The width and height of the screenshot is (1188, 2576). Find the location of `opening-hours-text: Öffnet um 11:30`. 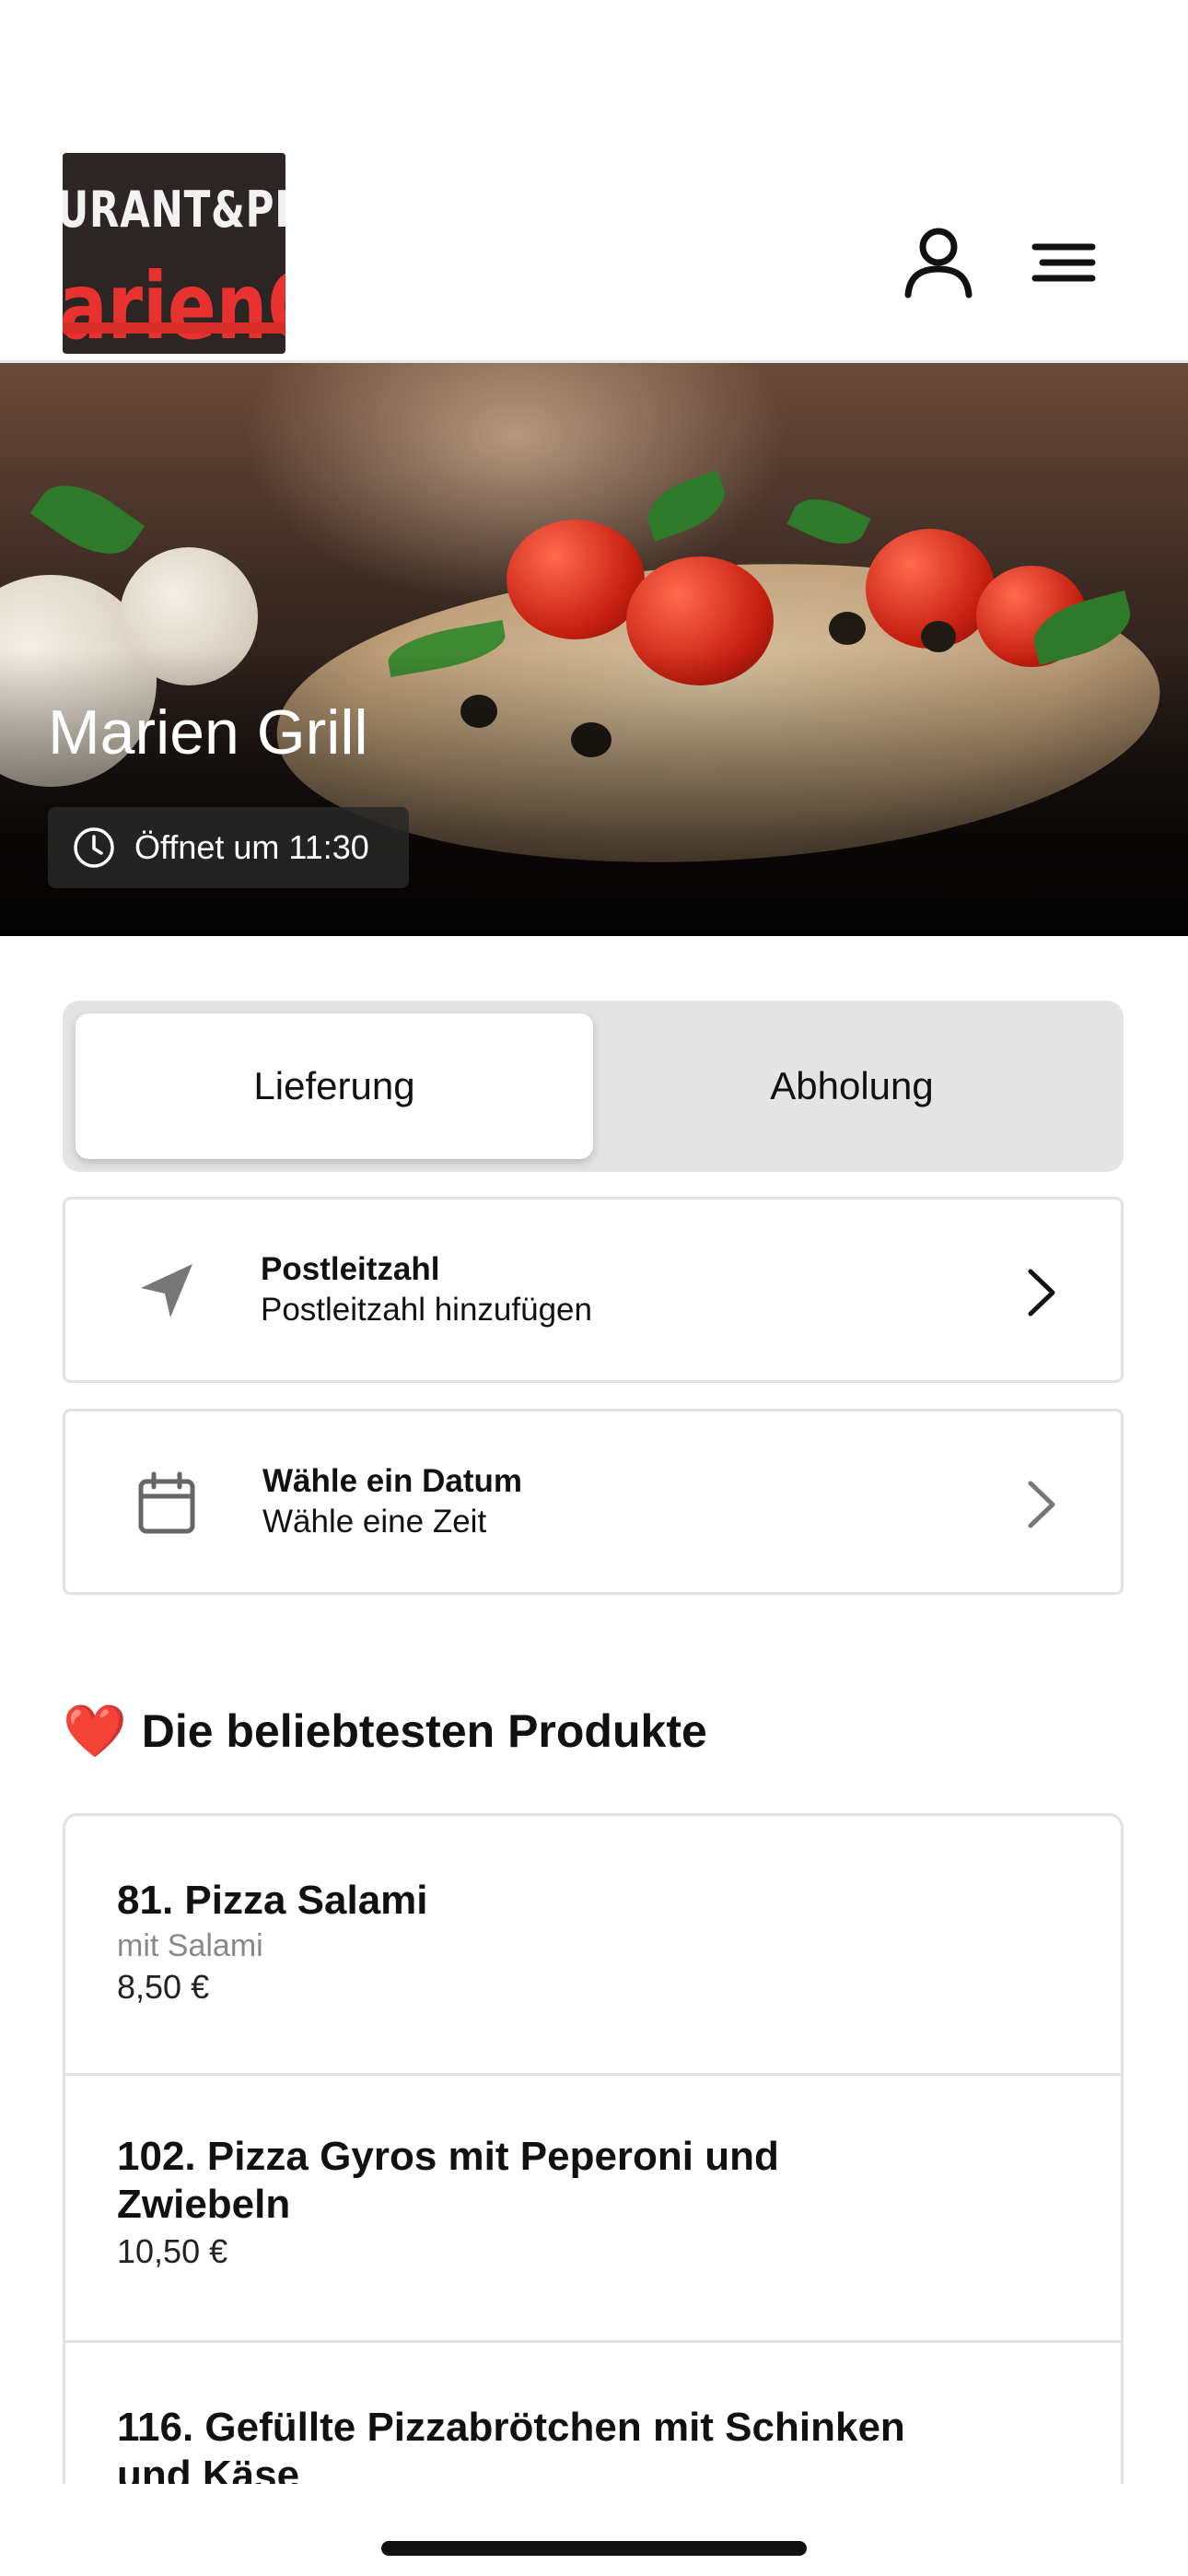

opening-hours-text: Öffnet um 11:30 is located at coordinates (251, 847).